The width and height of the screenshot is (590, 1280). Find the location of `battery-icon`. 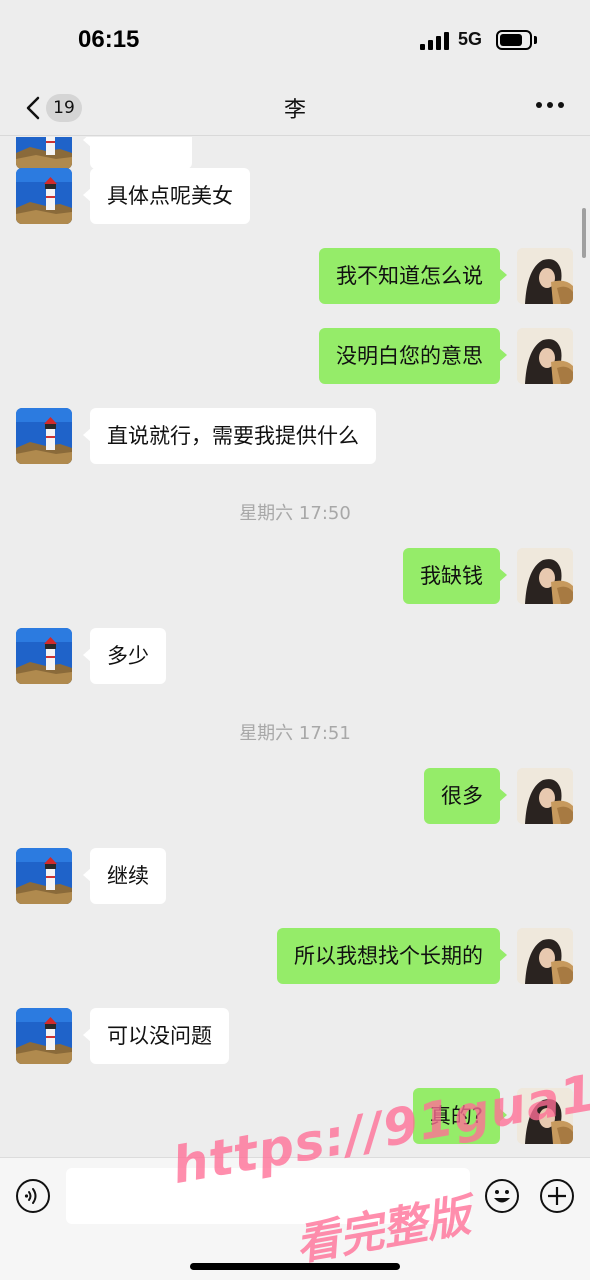

battery-icon is located at coordinates (514, 40).